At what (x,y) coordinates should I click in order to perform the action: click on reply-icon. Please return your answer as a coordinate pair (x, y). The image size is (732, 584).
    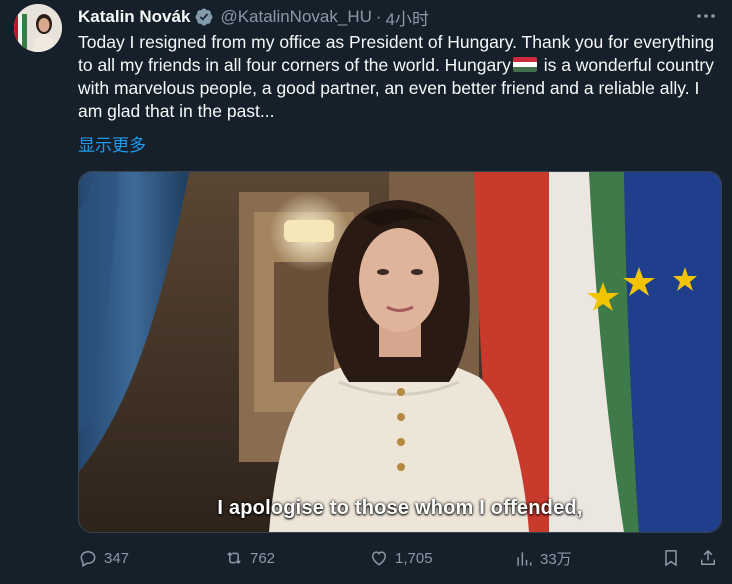
    Looking at the image, I should click on (88, 559).